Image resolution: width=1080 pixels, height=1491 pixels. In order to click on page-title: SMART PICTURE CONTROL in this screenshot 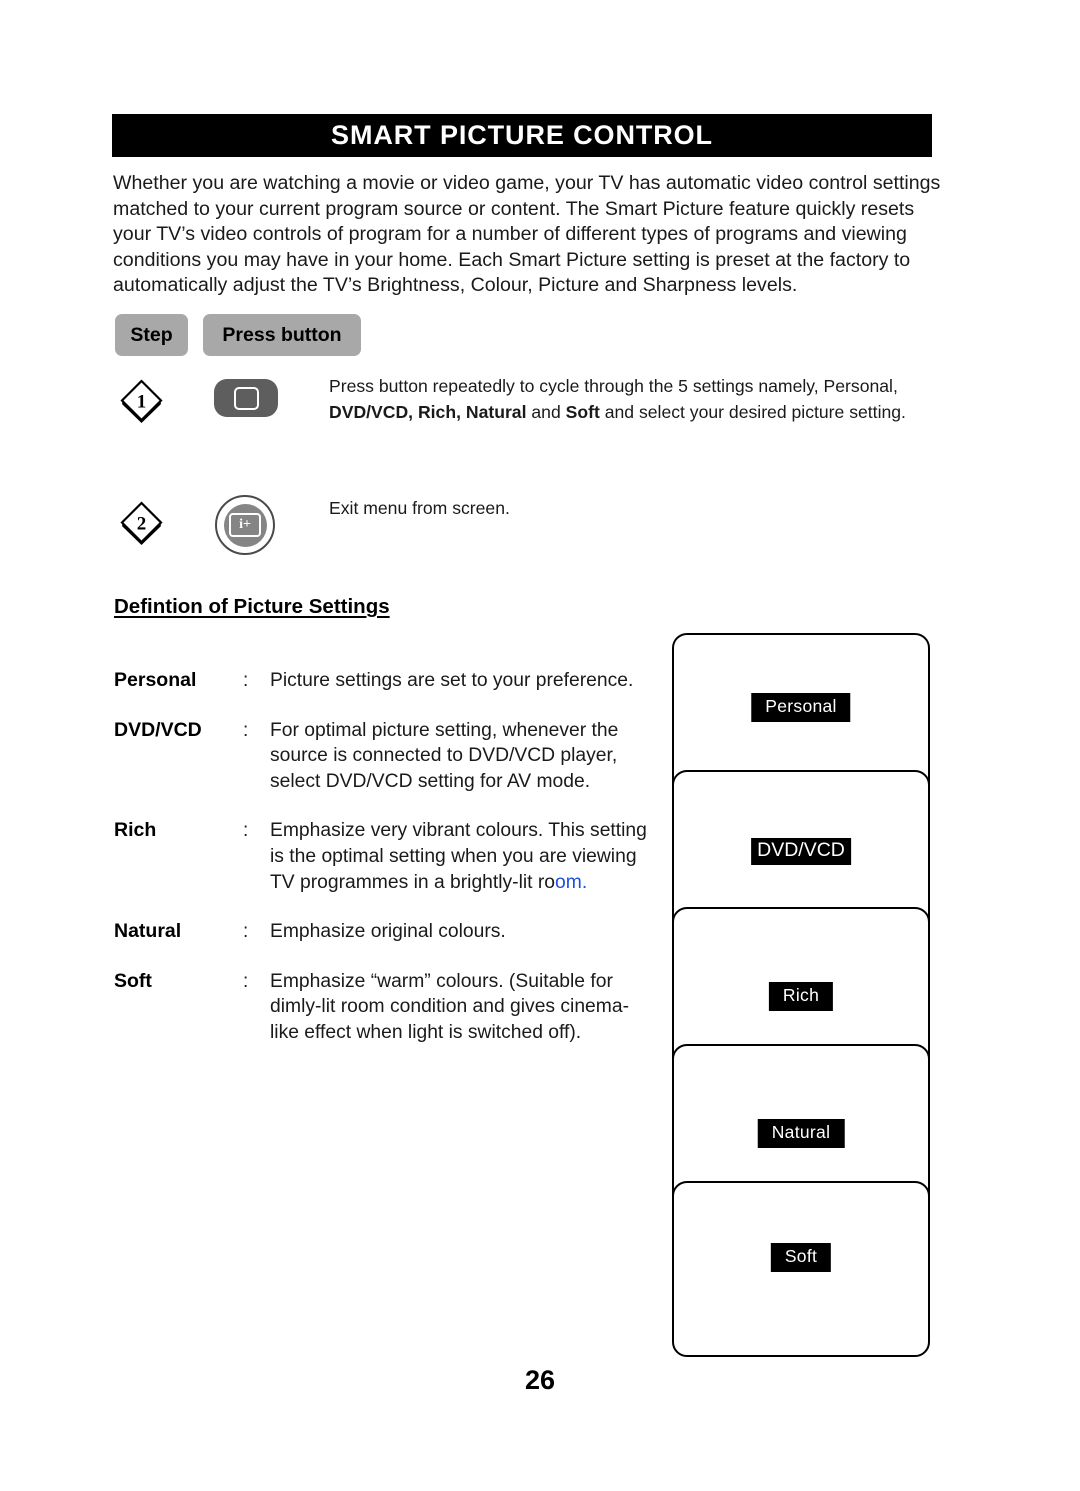, I will do `click(522, 135)`.